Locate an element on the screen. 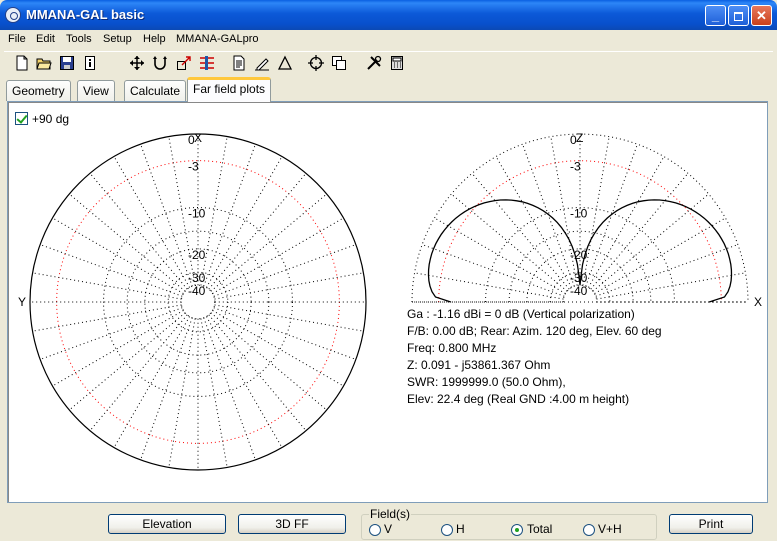 This screenshot has width=777, height=541. minimize-button: _ is located at coordinates (715, 15).